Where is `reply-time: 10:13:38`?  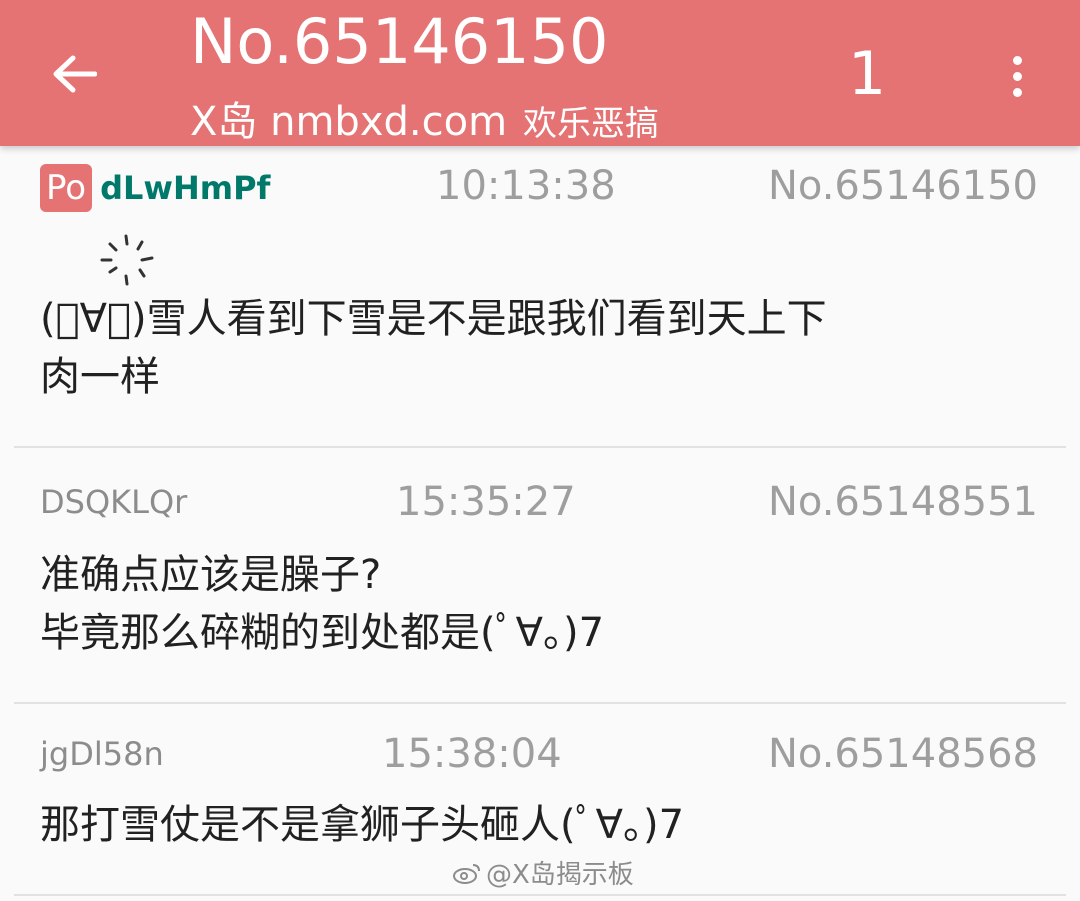 reply-time: 10:13:38 is located at coordinates (526, 186).